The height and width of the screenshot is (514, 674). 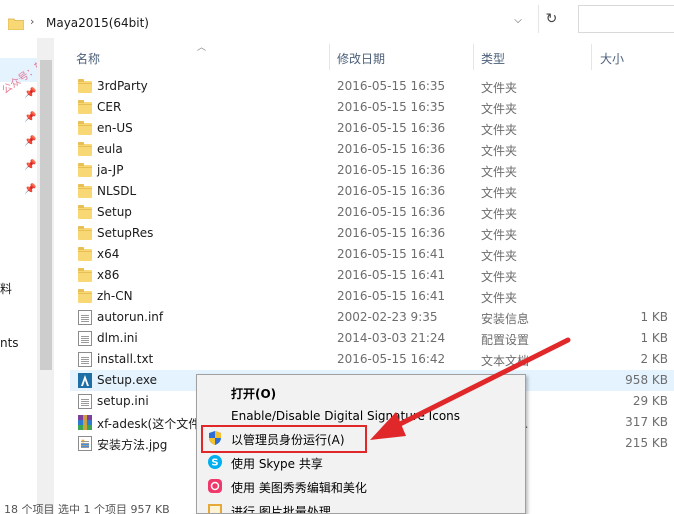 What do you see at coordinates (518, 24) in the screenshot?
I see `chevron-down-icon: ⌵` at bounding box center [518, 24].